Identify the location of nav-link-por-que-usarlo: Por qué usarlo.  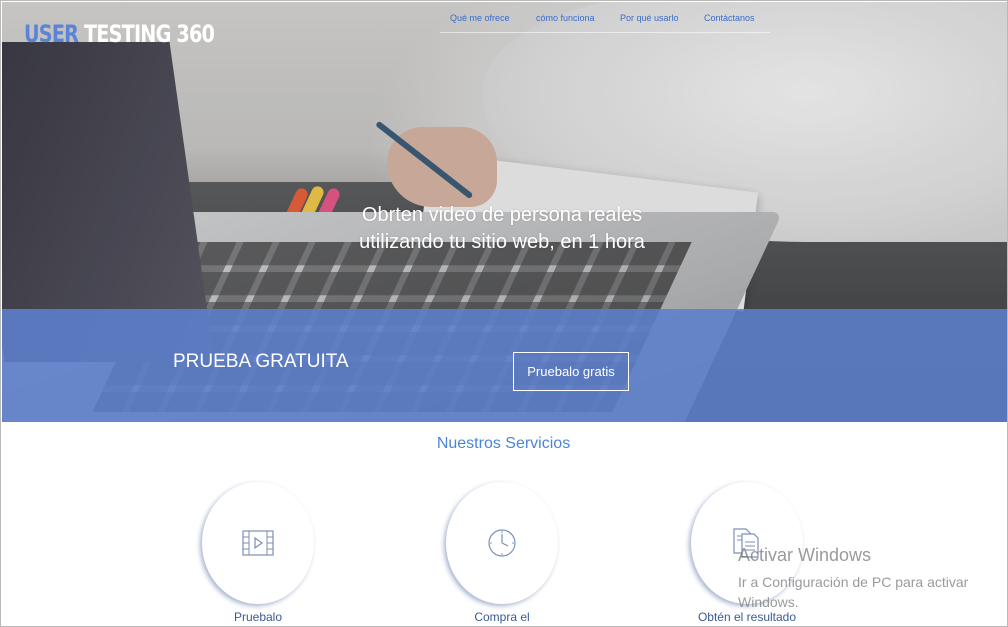
(652, 21).